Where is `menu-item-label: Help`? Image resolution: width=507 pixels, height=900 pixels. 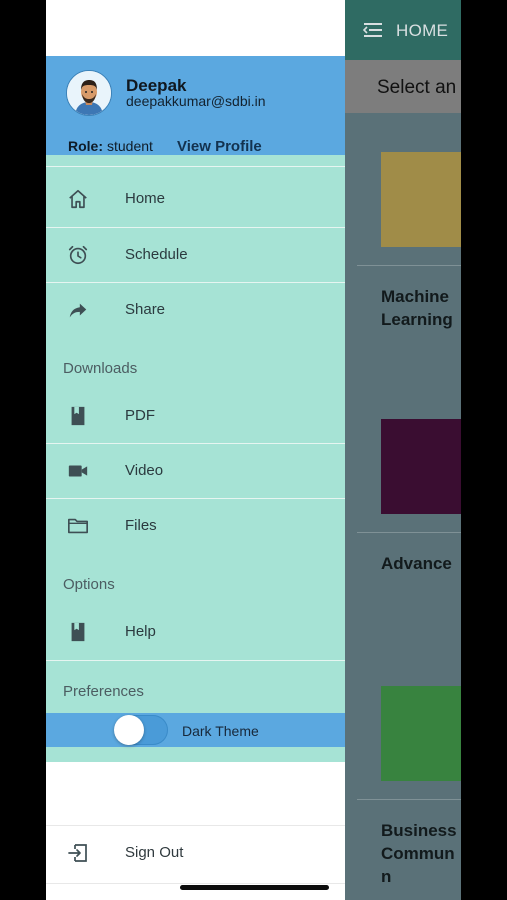
menu-item-label: Help is located at coordinates (140, 631).